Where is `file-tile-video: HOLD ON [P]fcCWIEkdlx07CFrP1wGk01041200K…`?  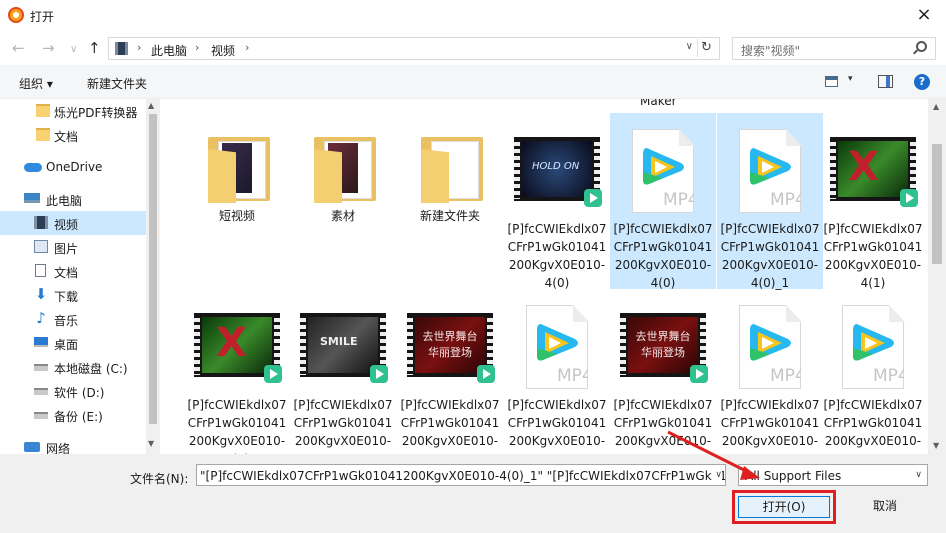
file-tile-video: HOLD ON [P]fcCWIEkdlx07CFrP1wGk01041200K… is located at coordinates (557, 201).